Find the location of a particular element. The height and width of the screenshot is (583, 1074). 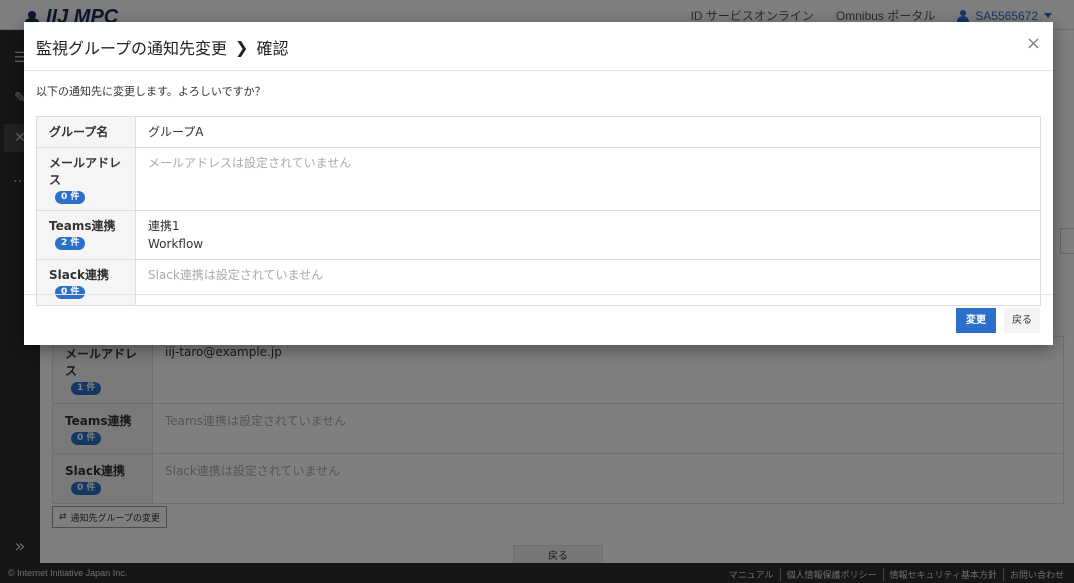

chevron-right-icon: ❯ is located at coordinates (242, 47).